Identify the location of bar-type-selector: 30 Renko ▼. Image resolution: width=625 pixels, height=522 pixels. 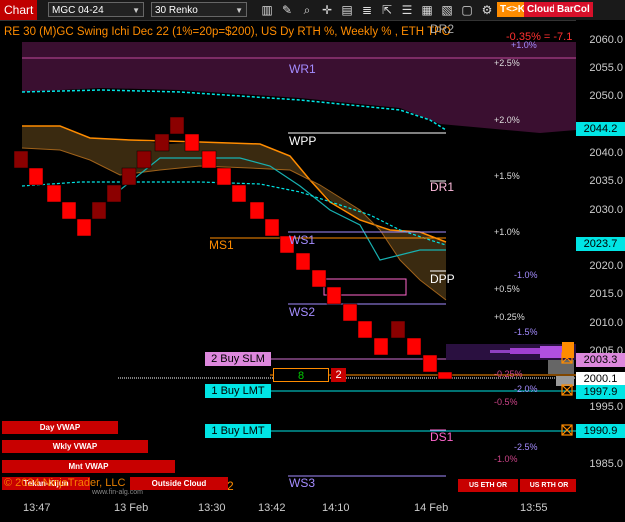
(199, 9).